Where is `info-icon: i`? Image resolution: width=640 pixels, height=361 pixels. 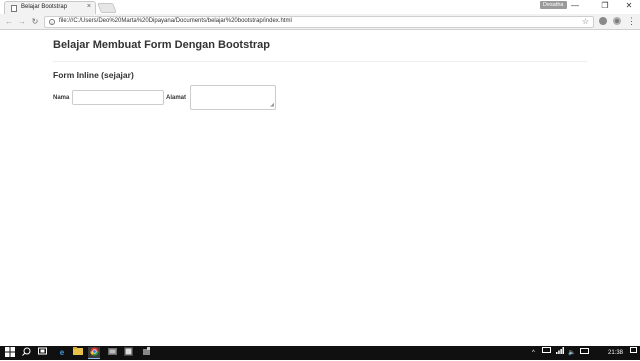 info-icon: i is located at coordinates (52, 22).